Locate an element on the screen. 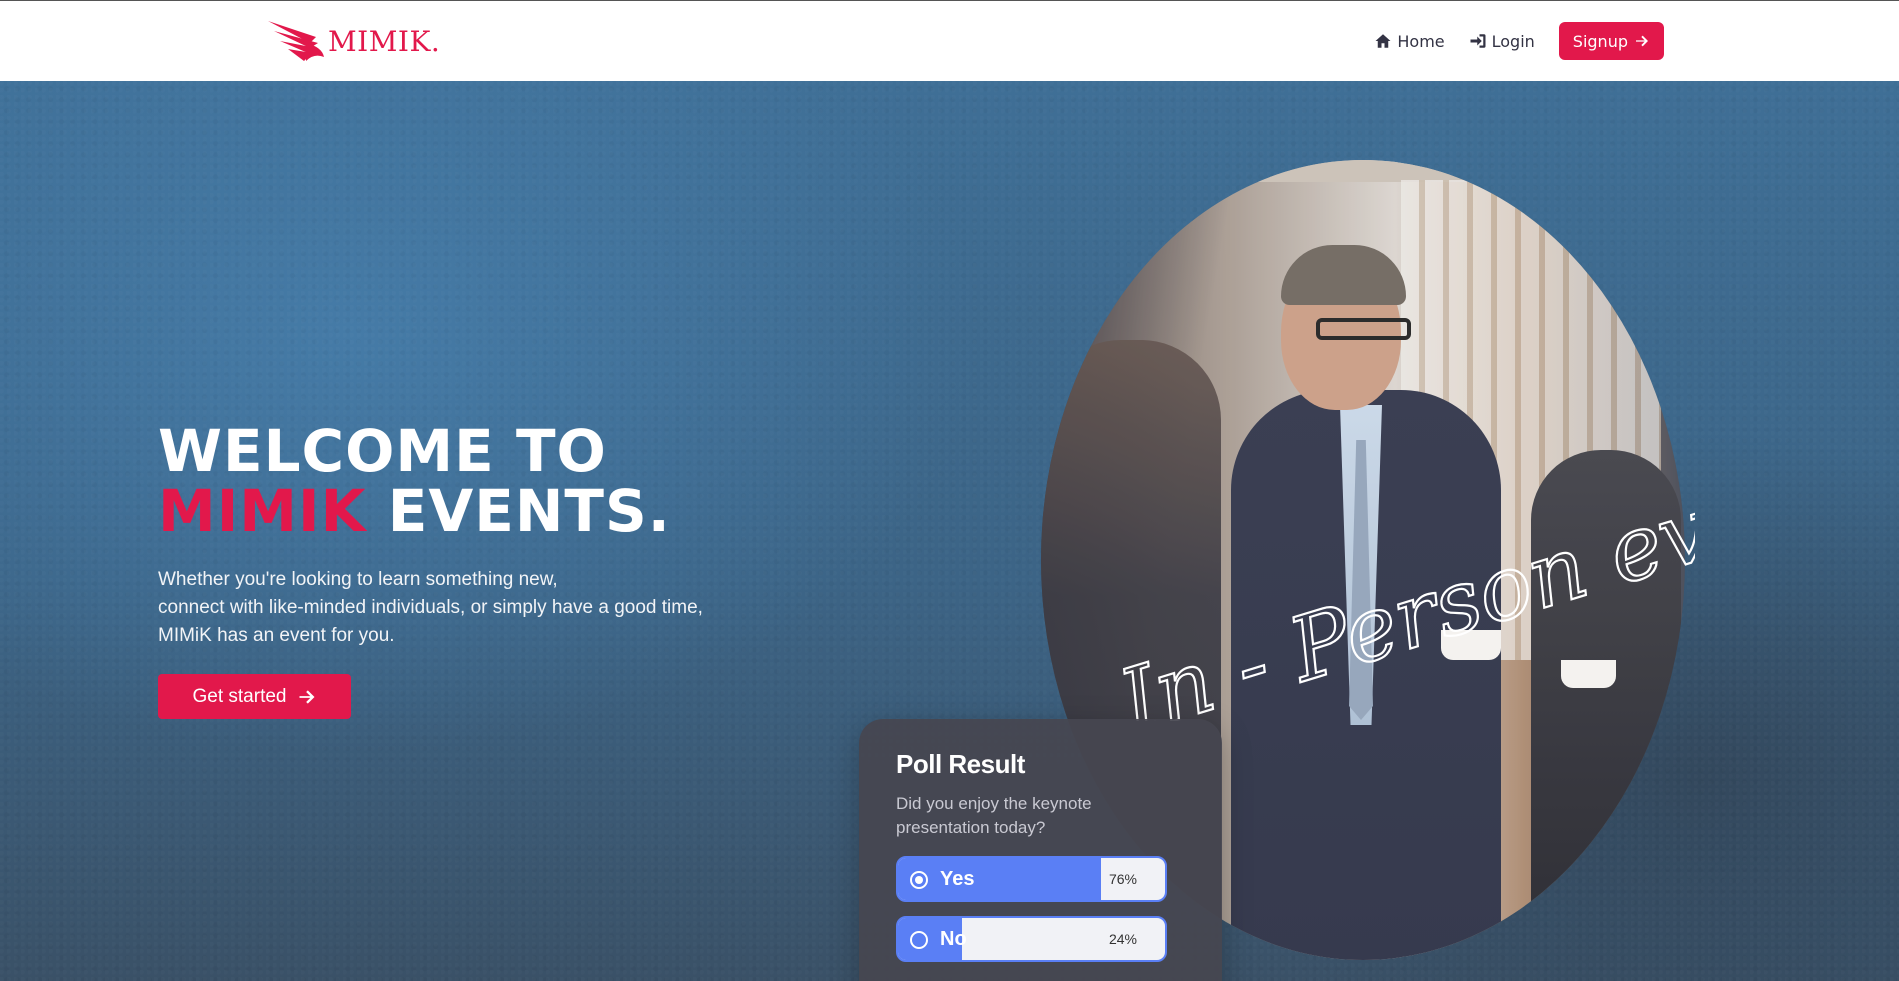  nav-login-label: Login is located at coordinates (1513, 41).